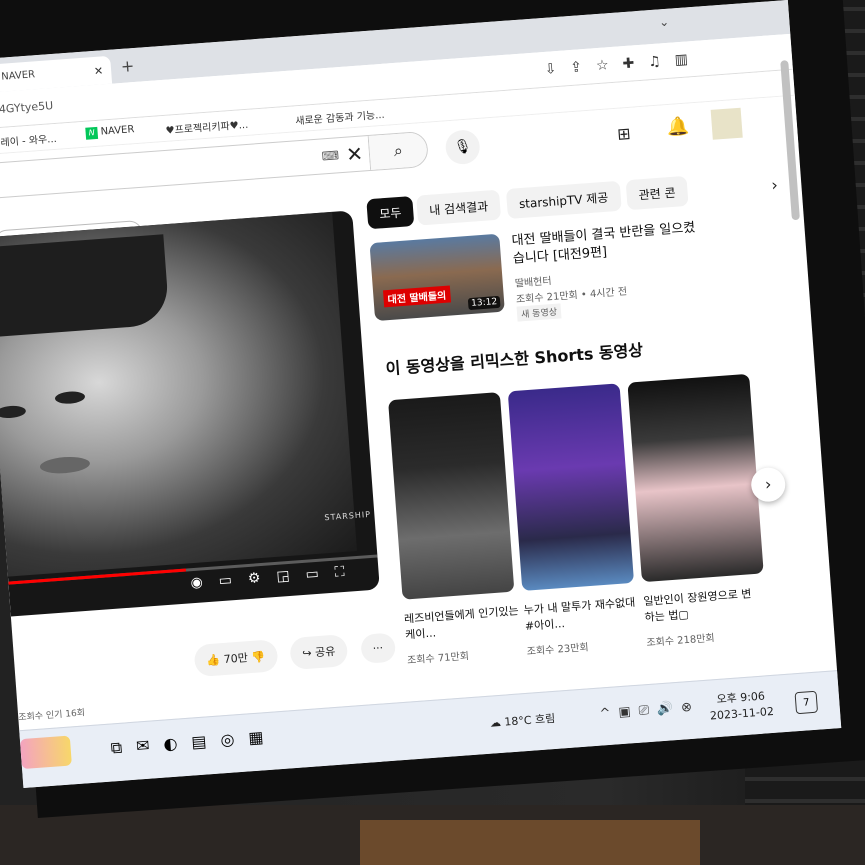 This screenshot has height=865, width=865. What do you see at coordinates (545, 719) in the screenshot?
I see `weather-desc: 흐림` at bounding box center [545, 719].